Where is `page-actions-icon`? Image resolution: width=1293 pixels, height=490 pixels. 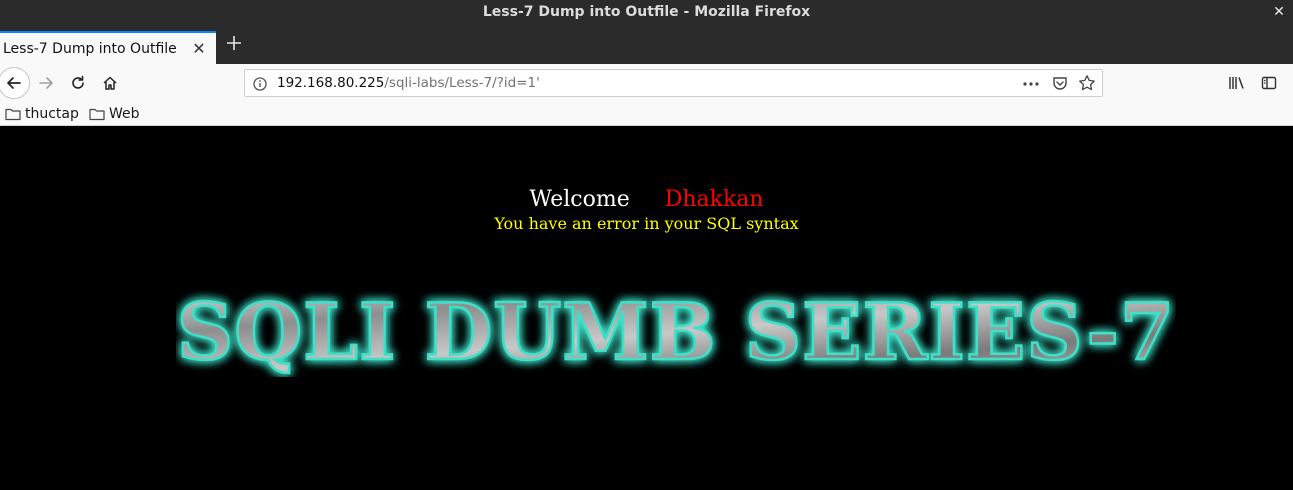
page-actions-icon is located at coordinates (1031, 85).